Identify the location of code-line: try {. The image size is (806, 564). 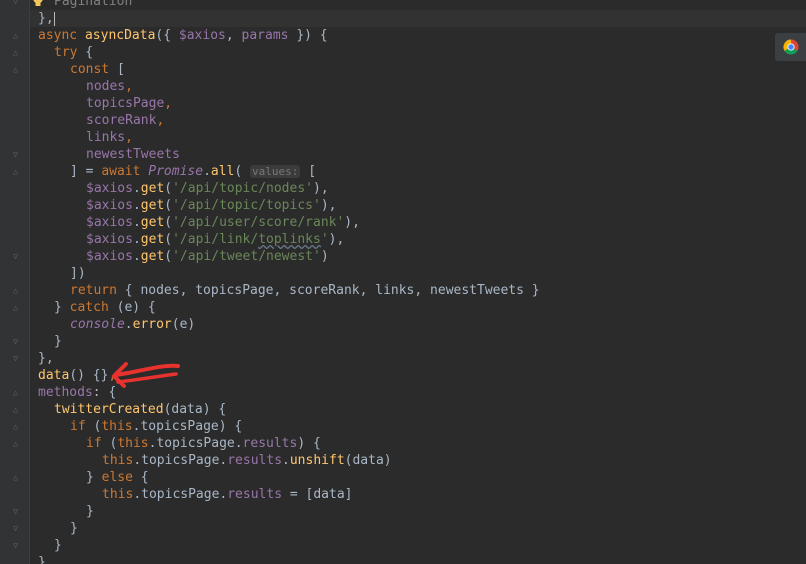
(73, 52).